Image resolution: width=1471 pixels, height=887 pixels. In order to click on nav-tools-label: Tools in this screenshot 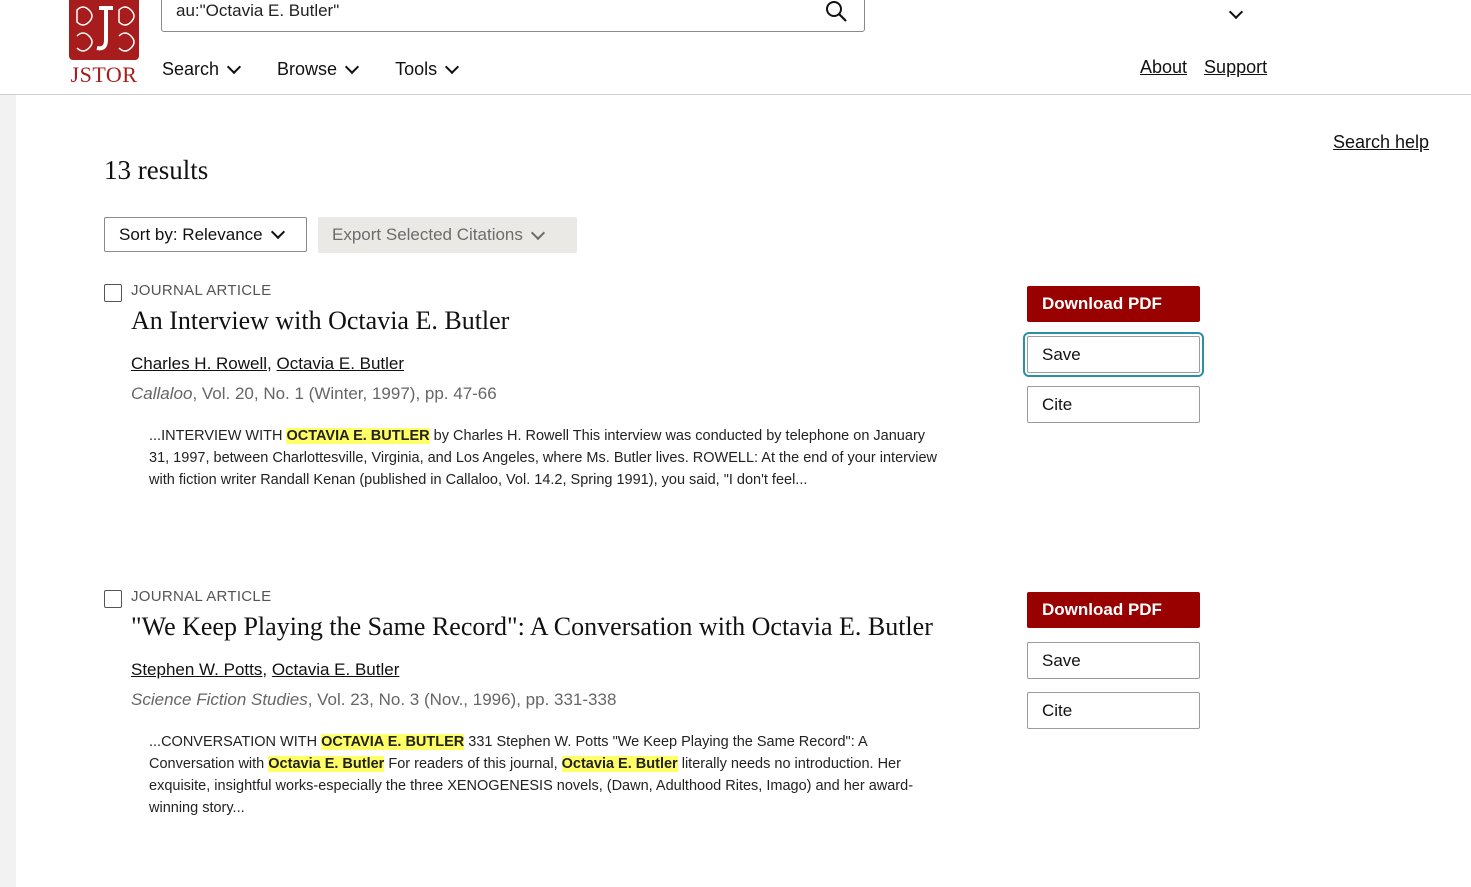, I will do `click(416, 68)`.